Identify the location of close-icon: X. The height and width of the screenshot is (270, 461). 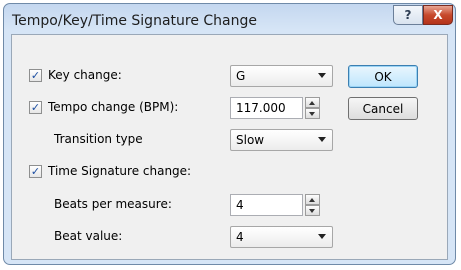
(438, 15).